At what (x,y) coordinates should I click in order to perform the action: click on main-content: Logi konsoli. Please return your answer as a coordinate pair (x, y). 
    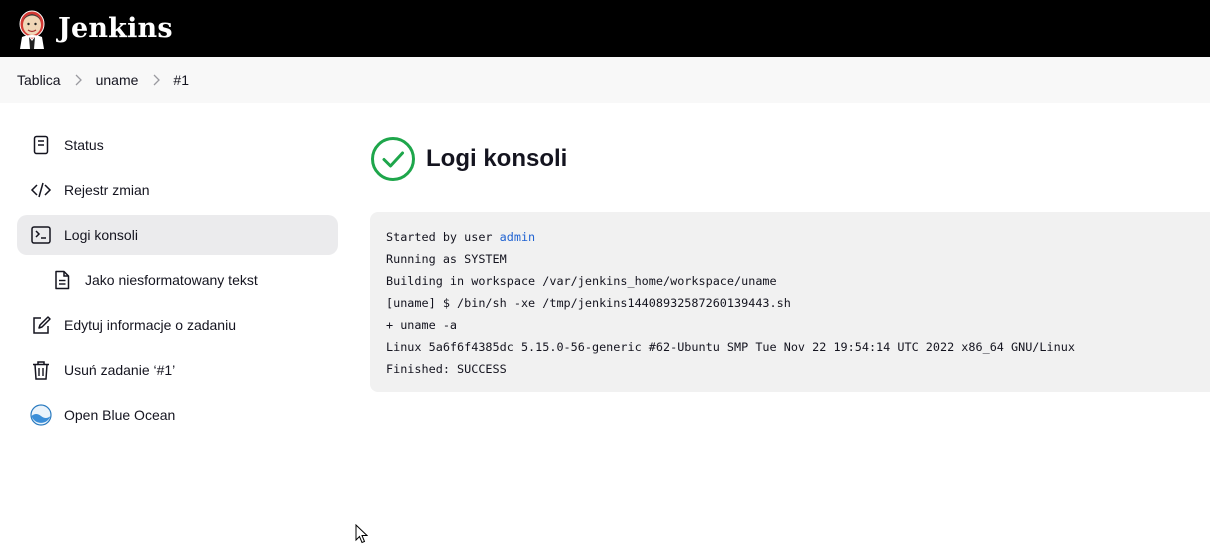
    Looking at the image, I should click on (790, 159).